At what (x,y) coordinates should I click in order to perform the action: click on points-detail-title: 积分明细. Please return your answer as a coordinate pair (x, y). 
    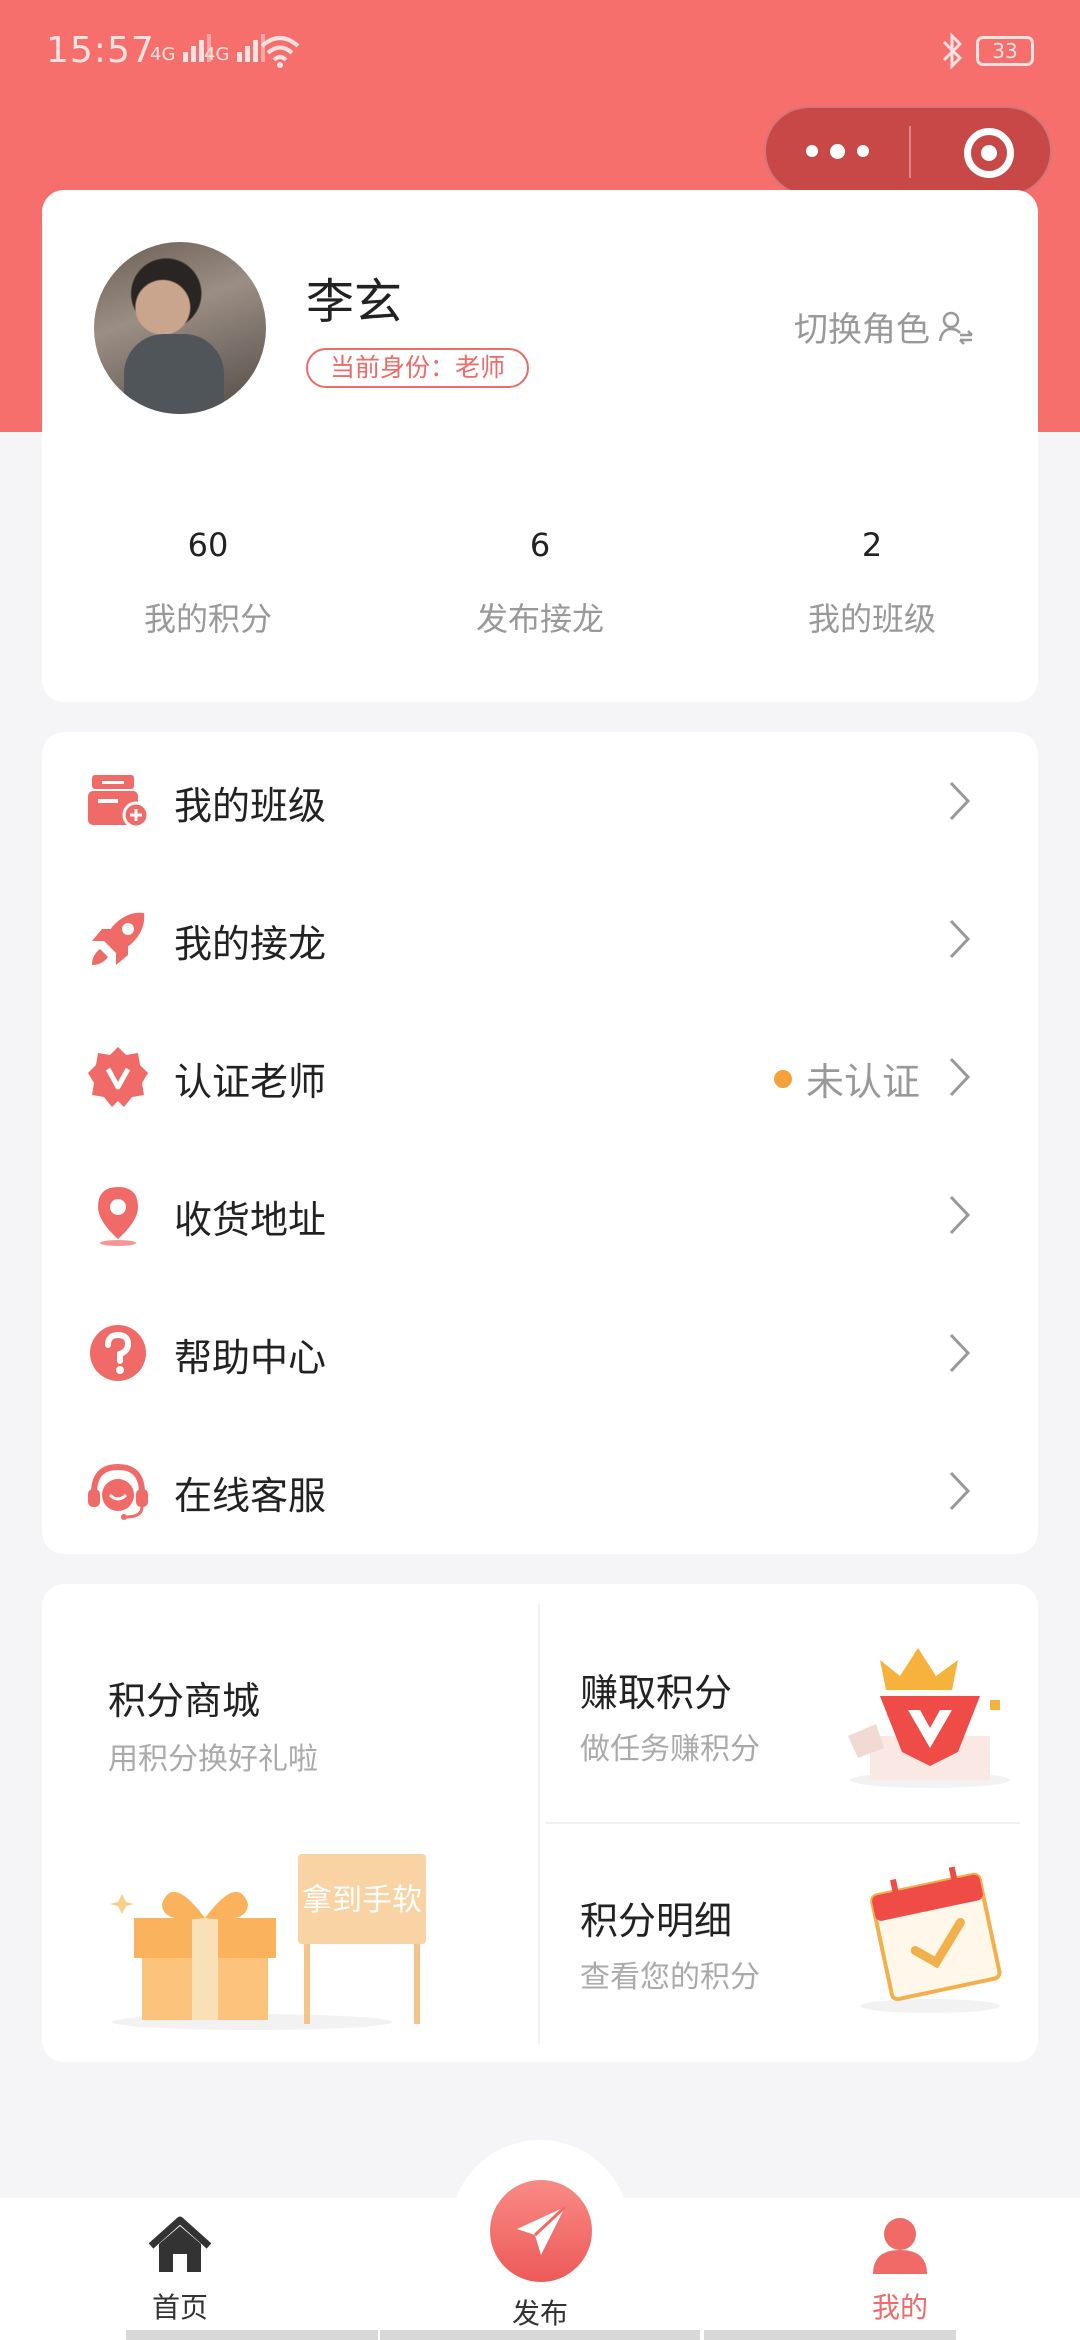
    Looking at the image, I should click on (656, 1921).